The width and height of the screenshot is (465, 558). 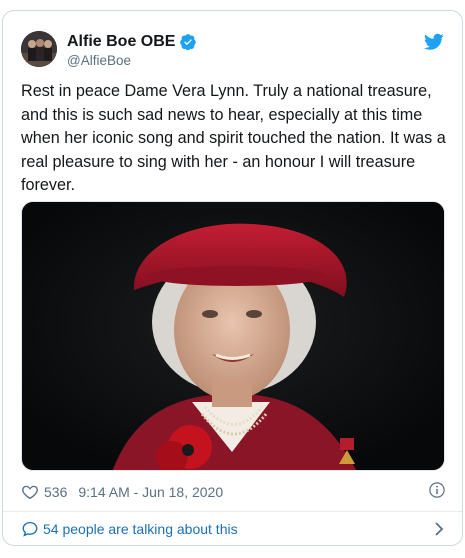 I want to click on like-count: 536, so click(x=55, y=492).